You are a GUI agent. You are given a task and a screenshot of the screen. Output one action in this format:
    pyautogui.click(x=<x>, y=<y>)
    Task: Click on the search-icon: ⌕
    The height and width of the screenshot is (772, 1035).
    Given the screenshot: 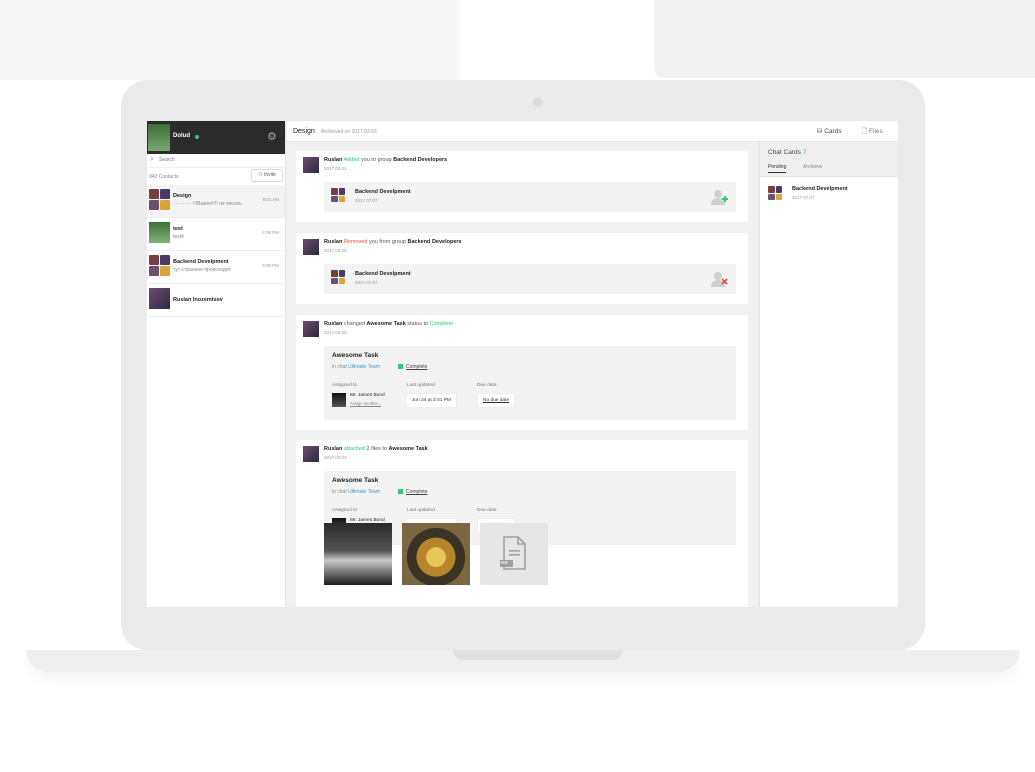 What is the action you would take?
    pyautogui.click(x=152, y=159)
    